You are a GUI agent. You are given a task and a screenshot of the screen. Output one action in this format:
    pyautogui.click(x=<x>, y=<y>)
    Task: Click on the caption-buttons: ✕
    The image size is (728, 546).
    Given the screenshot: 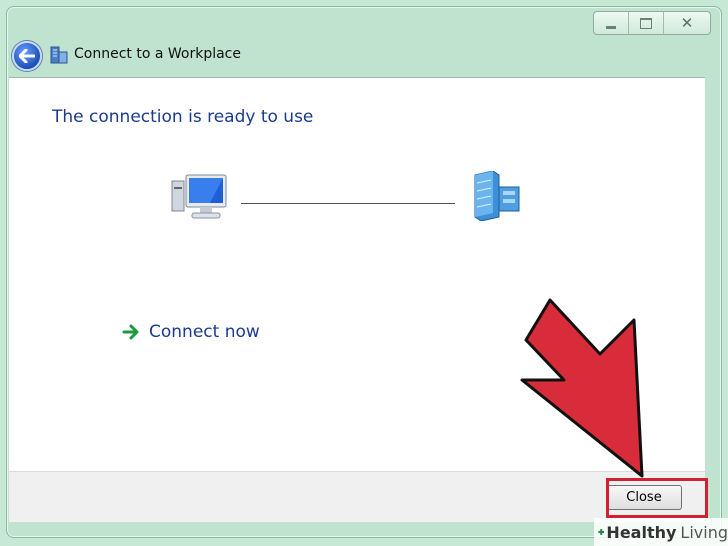 What is the action you would take?
    pyautogui.click(x=652, y=23)
    